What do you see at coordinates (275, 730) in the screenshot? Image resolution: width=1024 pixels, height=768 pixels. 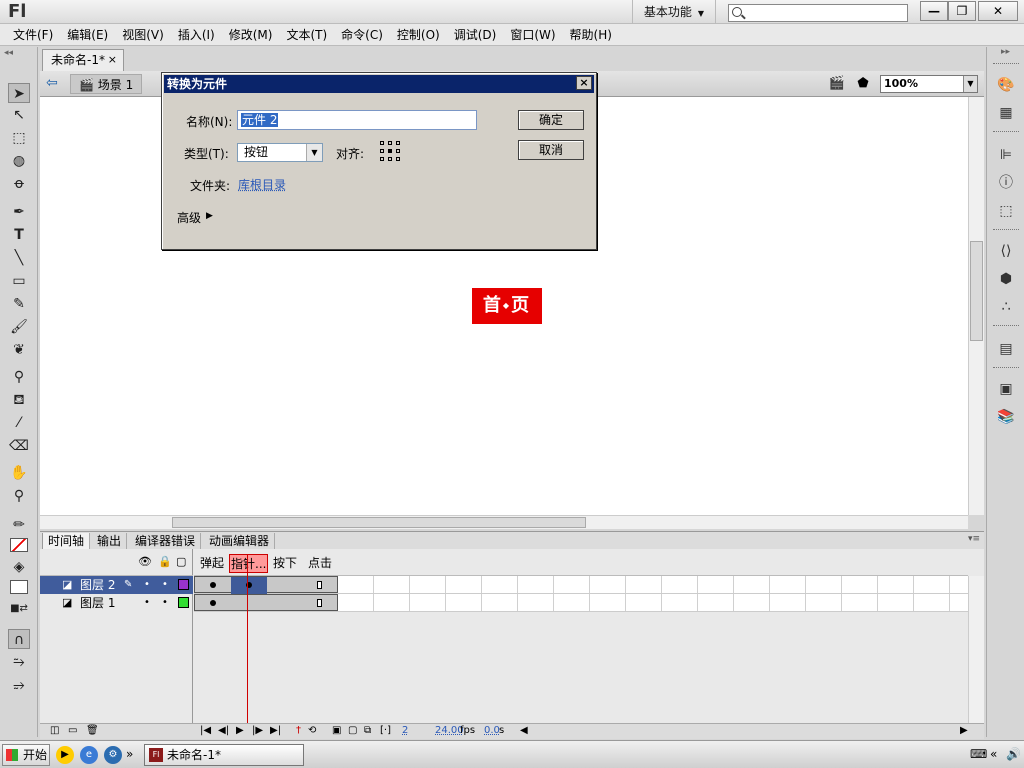 I see `last-frame-icon: ▶|` at bounding box center [275, 730].